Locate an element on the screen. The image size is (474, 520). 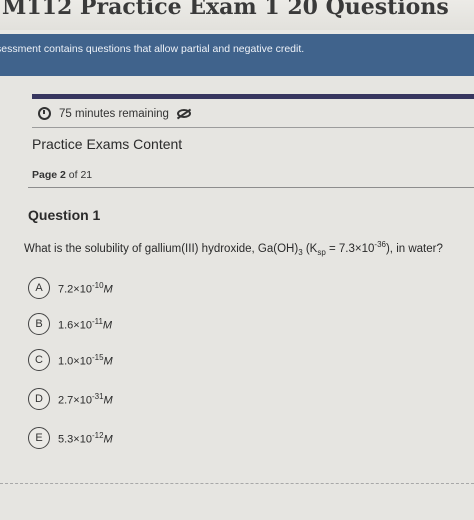
option-text: 2.7×10-31M is located at coordinates (85, 399).